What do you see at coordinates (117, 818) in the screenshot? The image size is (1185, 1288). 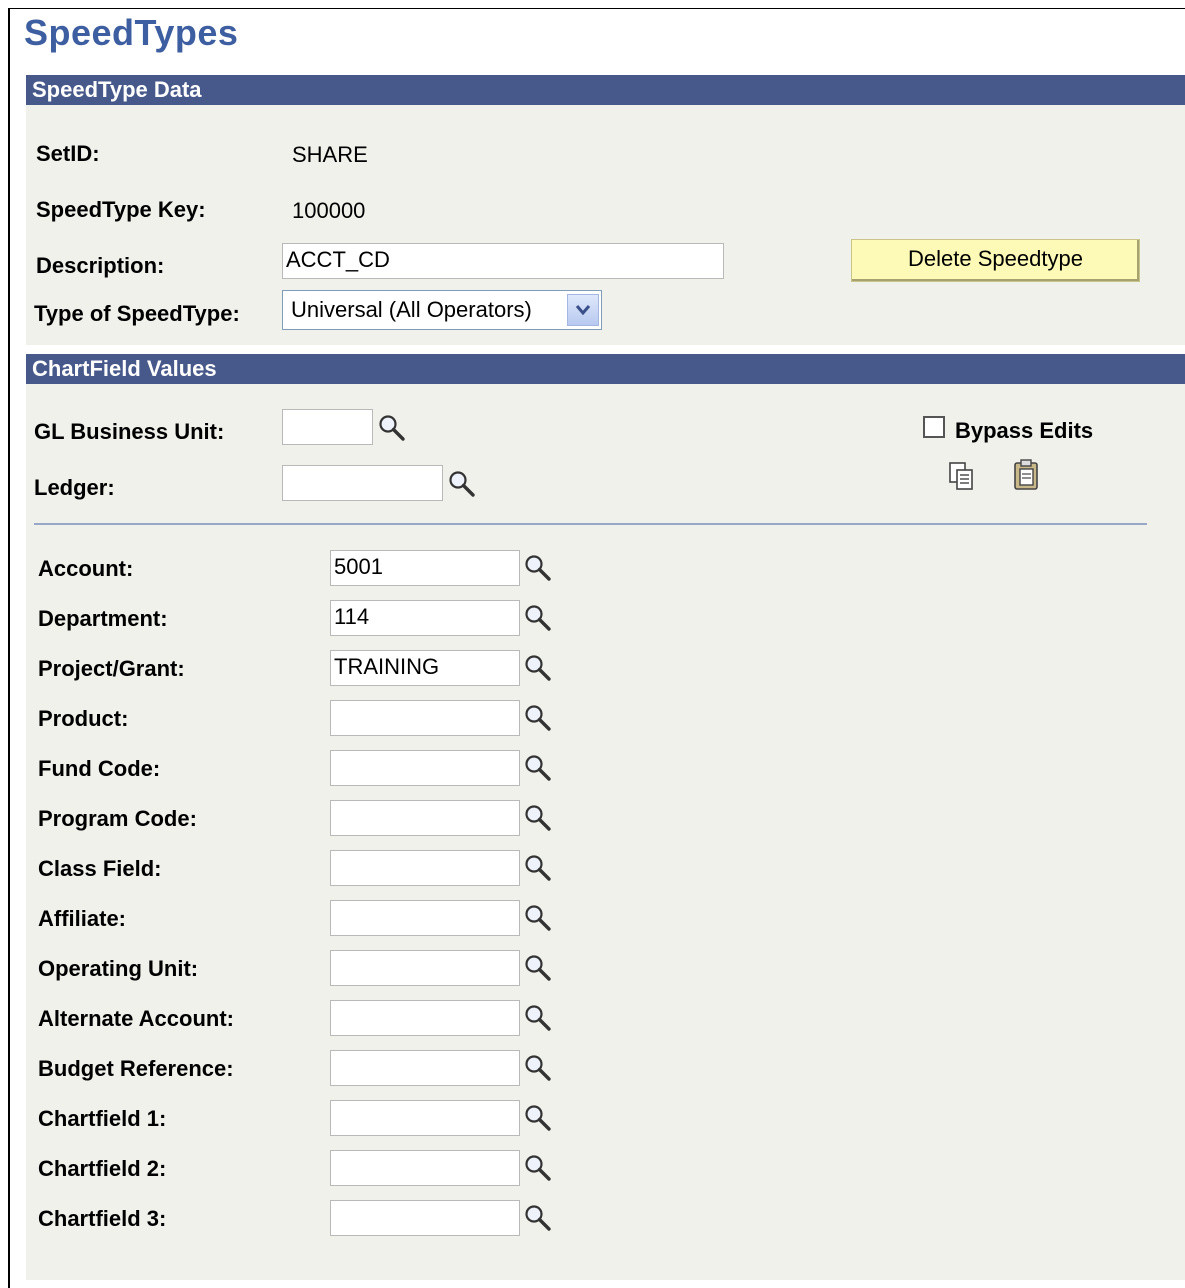 I see `chartfield-label: Program Code:` at bounding box center [117, 818].